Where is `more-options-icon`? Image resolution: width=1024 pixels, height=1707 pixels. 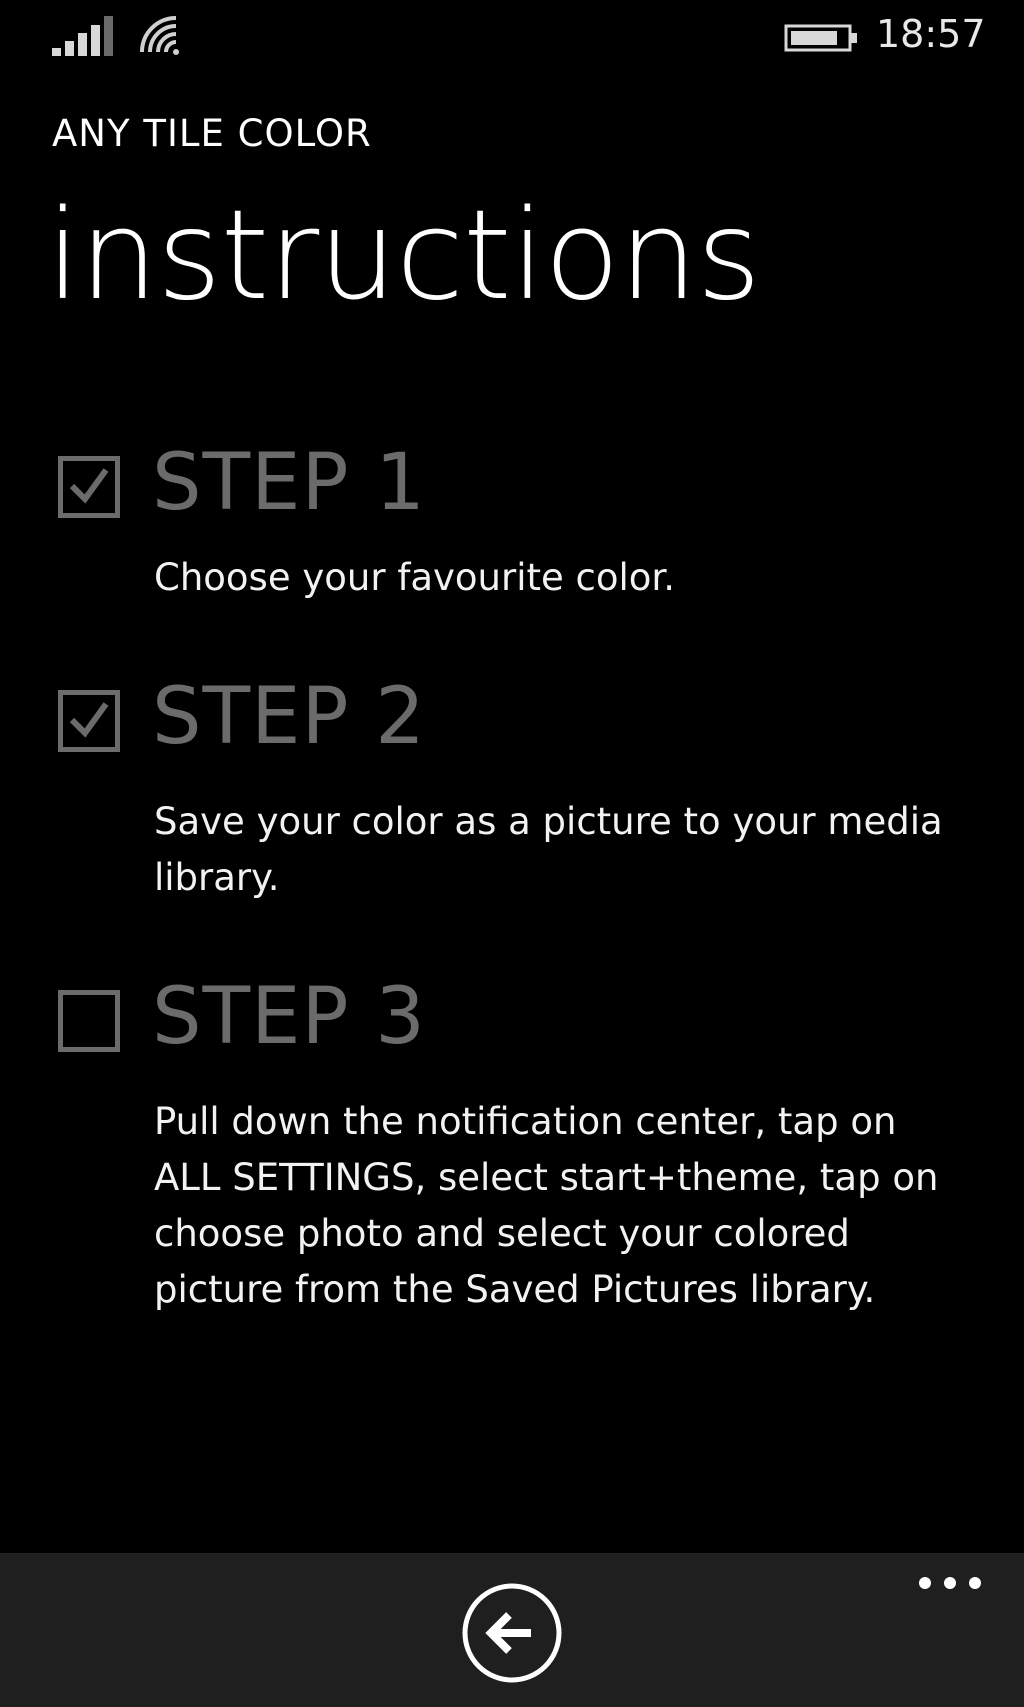 more-options-icon is located at coordinates (950, 1585).